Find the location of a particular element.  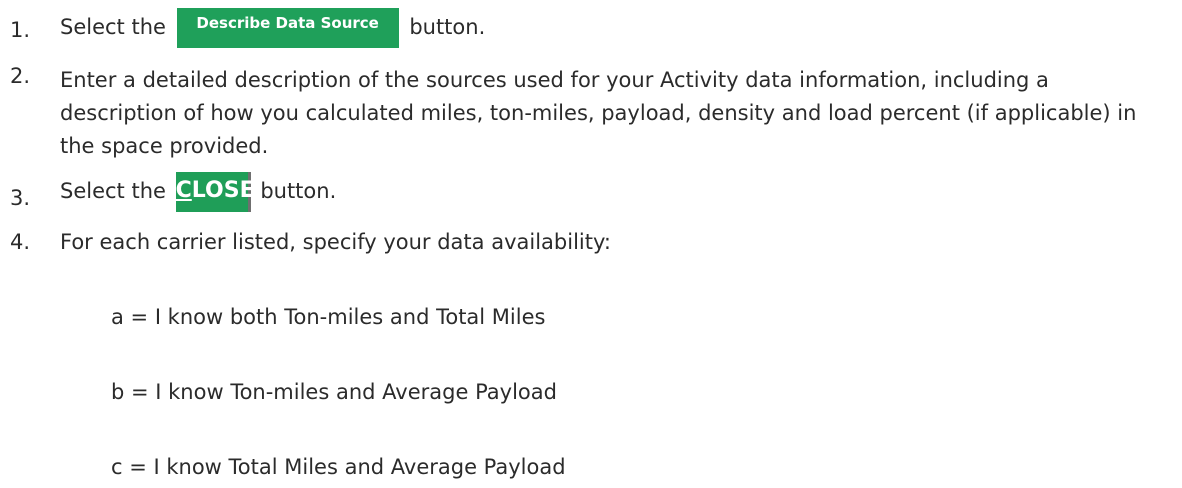

close-button: CLOSE is located at coordinates (215, 192).